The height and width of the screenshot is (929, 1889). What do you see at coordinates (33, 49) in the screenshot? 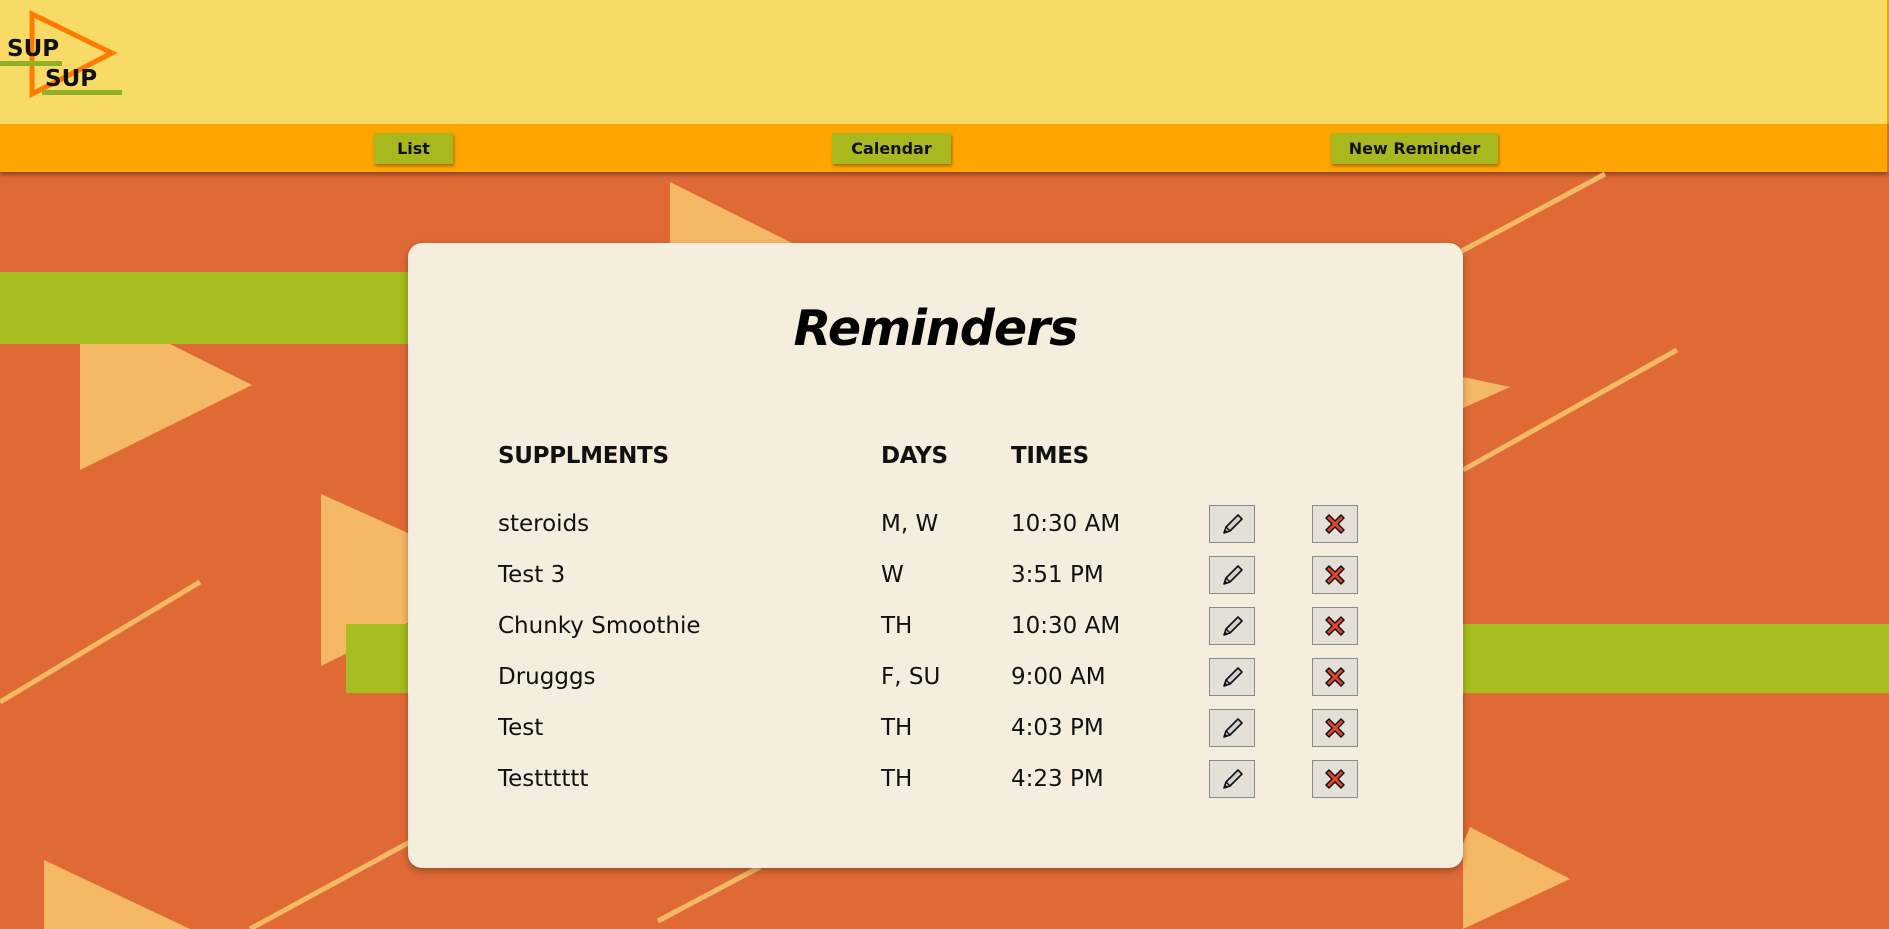
I see `logo-text-top: SUP` at bounding box center [33, 49].